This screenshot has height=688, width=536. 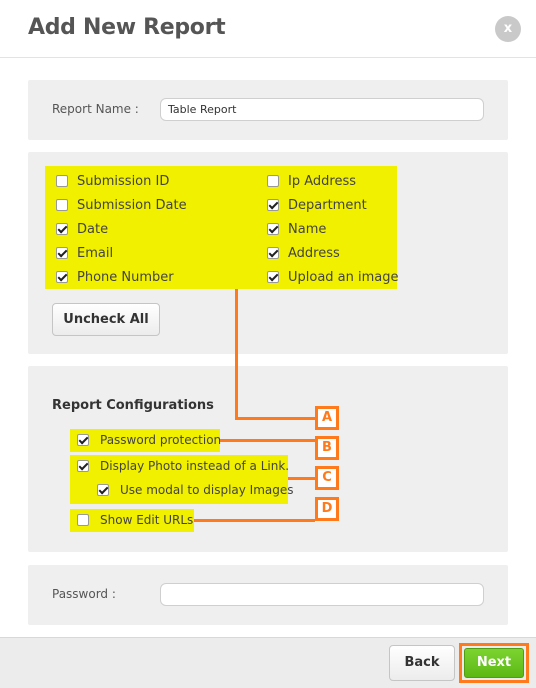 What do you see at coordinates (93, 229) in the screenshot?
I see `field-label-date: Date` at bounding box center [93, 229].